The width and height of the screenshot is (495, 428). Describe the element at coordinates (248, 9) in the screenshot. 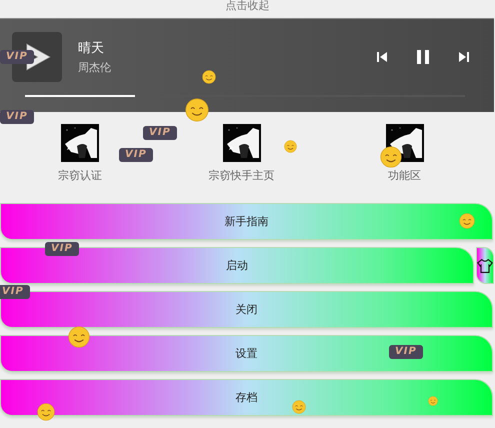

I see `collapse-link: 点击收起` at that location.